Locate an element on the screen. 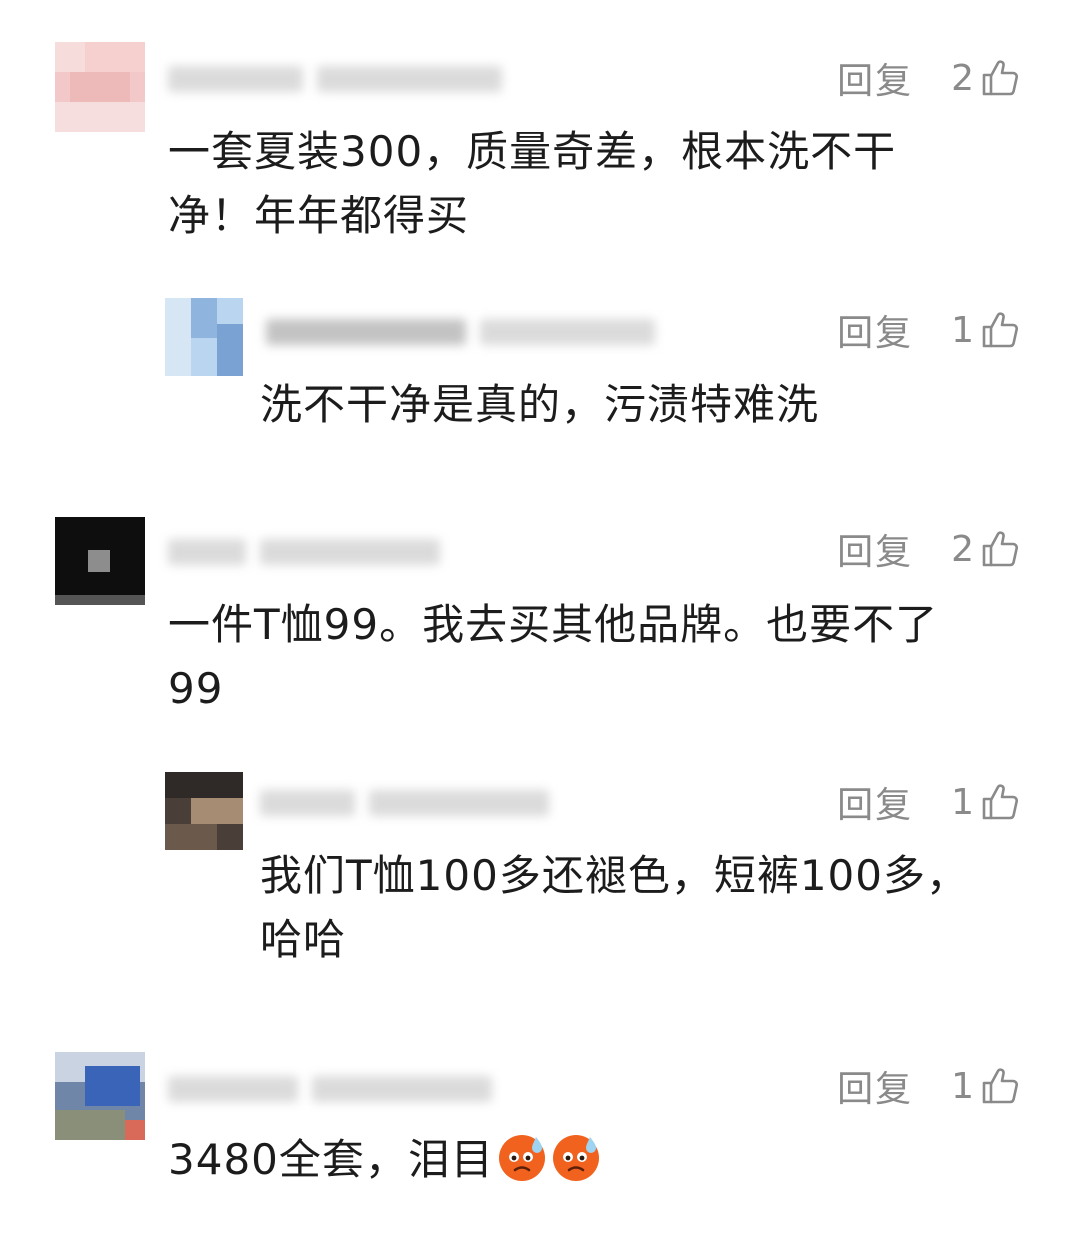 The width and height of the screenshot is (1080, 1242). comment-text: 3480全套，泪目 is located at coordinates (385, 1160).